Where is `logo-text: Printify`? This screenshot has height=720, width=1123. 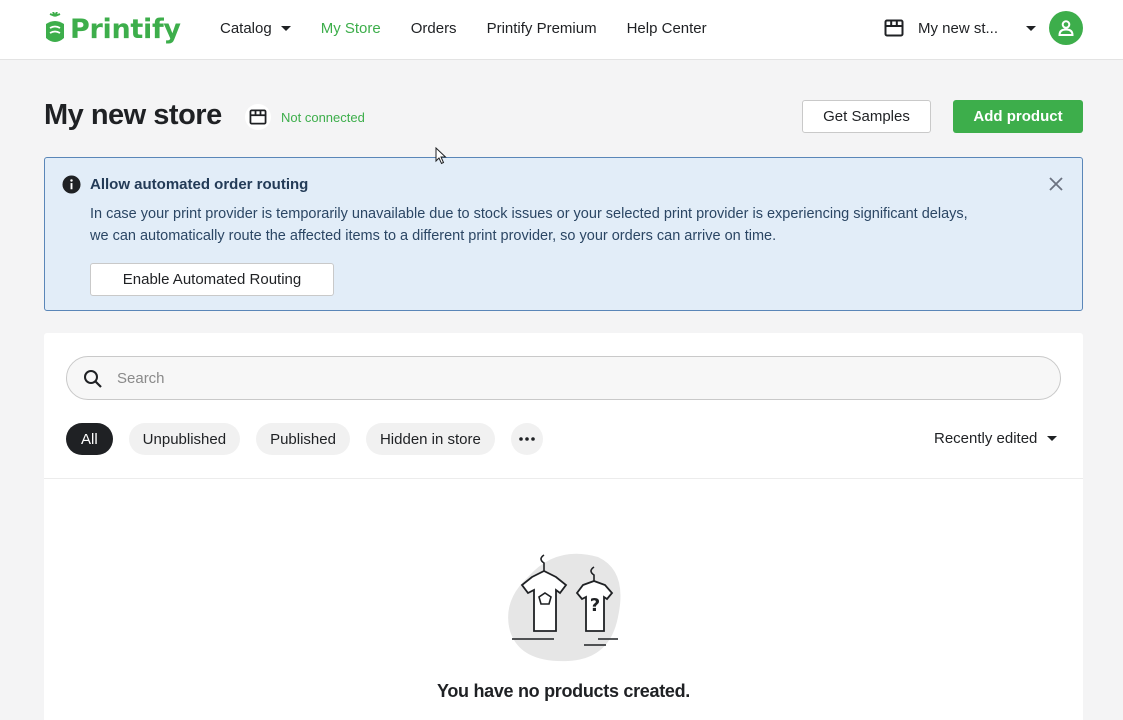 logo-text: Printify is located at coordinates (125, 29).